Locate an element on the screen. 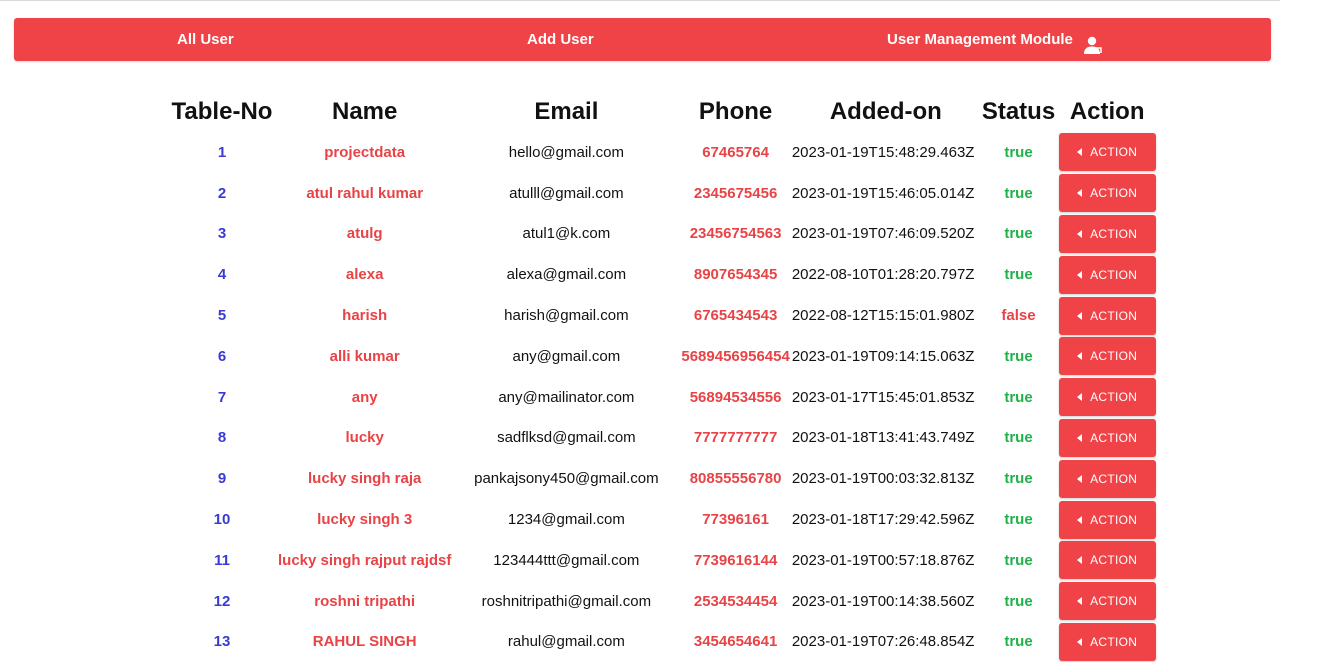 The width and height of the screenshot is (1340, 662). cell-email: hello@gmail.com is located at coordinates (566, 152).